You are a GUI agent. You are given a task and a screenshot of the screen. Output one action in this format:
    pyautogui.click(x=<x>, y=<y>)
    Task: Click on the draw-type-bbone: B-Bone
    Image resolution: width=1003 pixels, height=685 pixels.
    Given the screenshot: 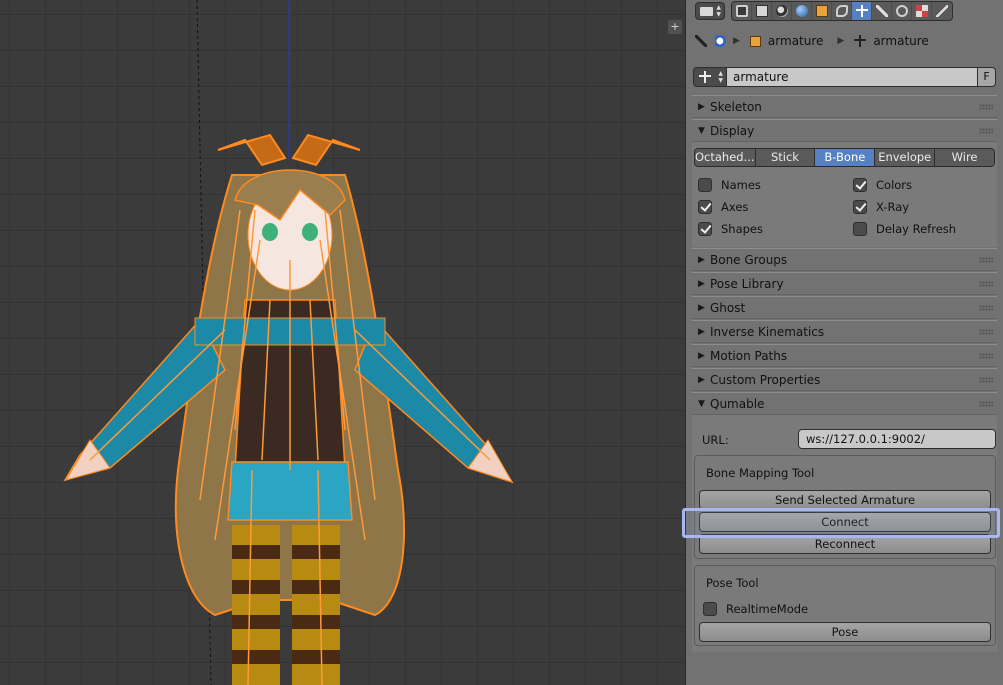 What is the action you would take?
    pyautogui.click(x=845, y=157)
    